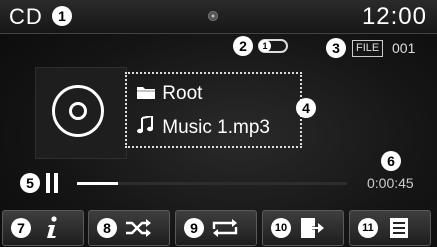  I want to click on callout-badge-3: 3, so click(336, 48).